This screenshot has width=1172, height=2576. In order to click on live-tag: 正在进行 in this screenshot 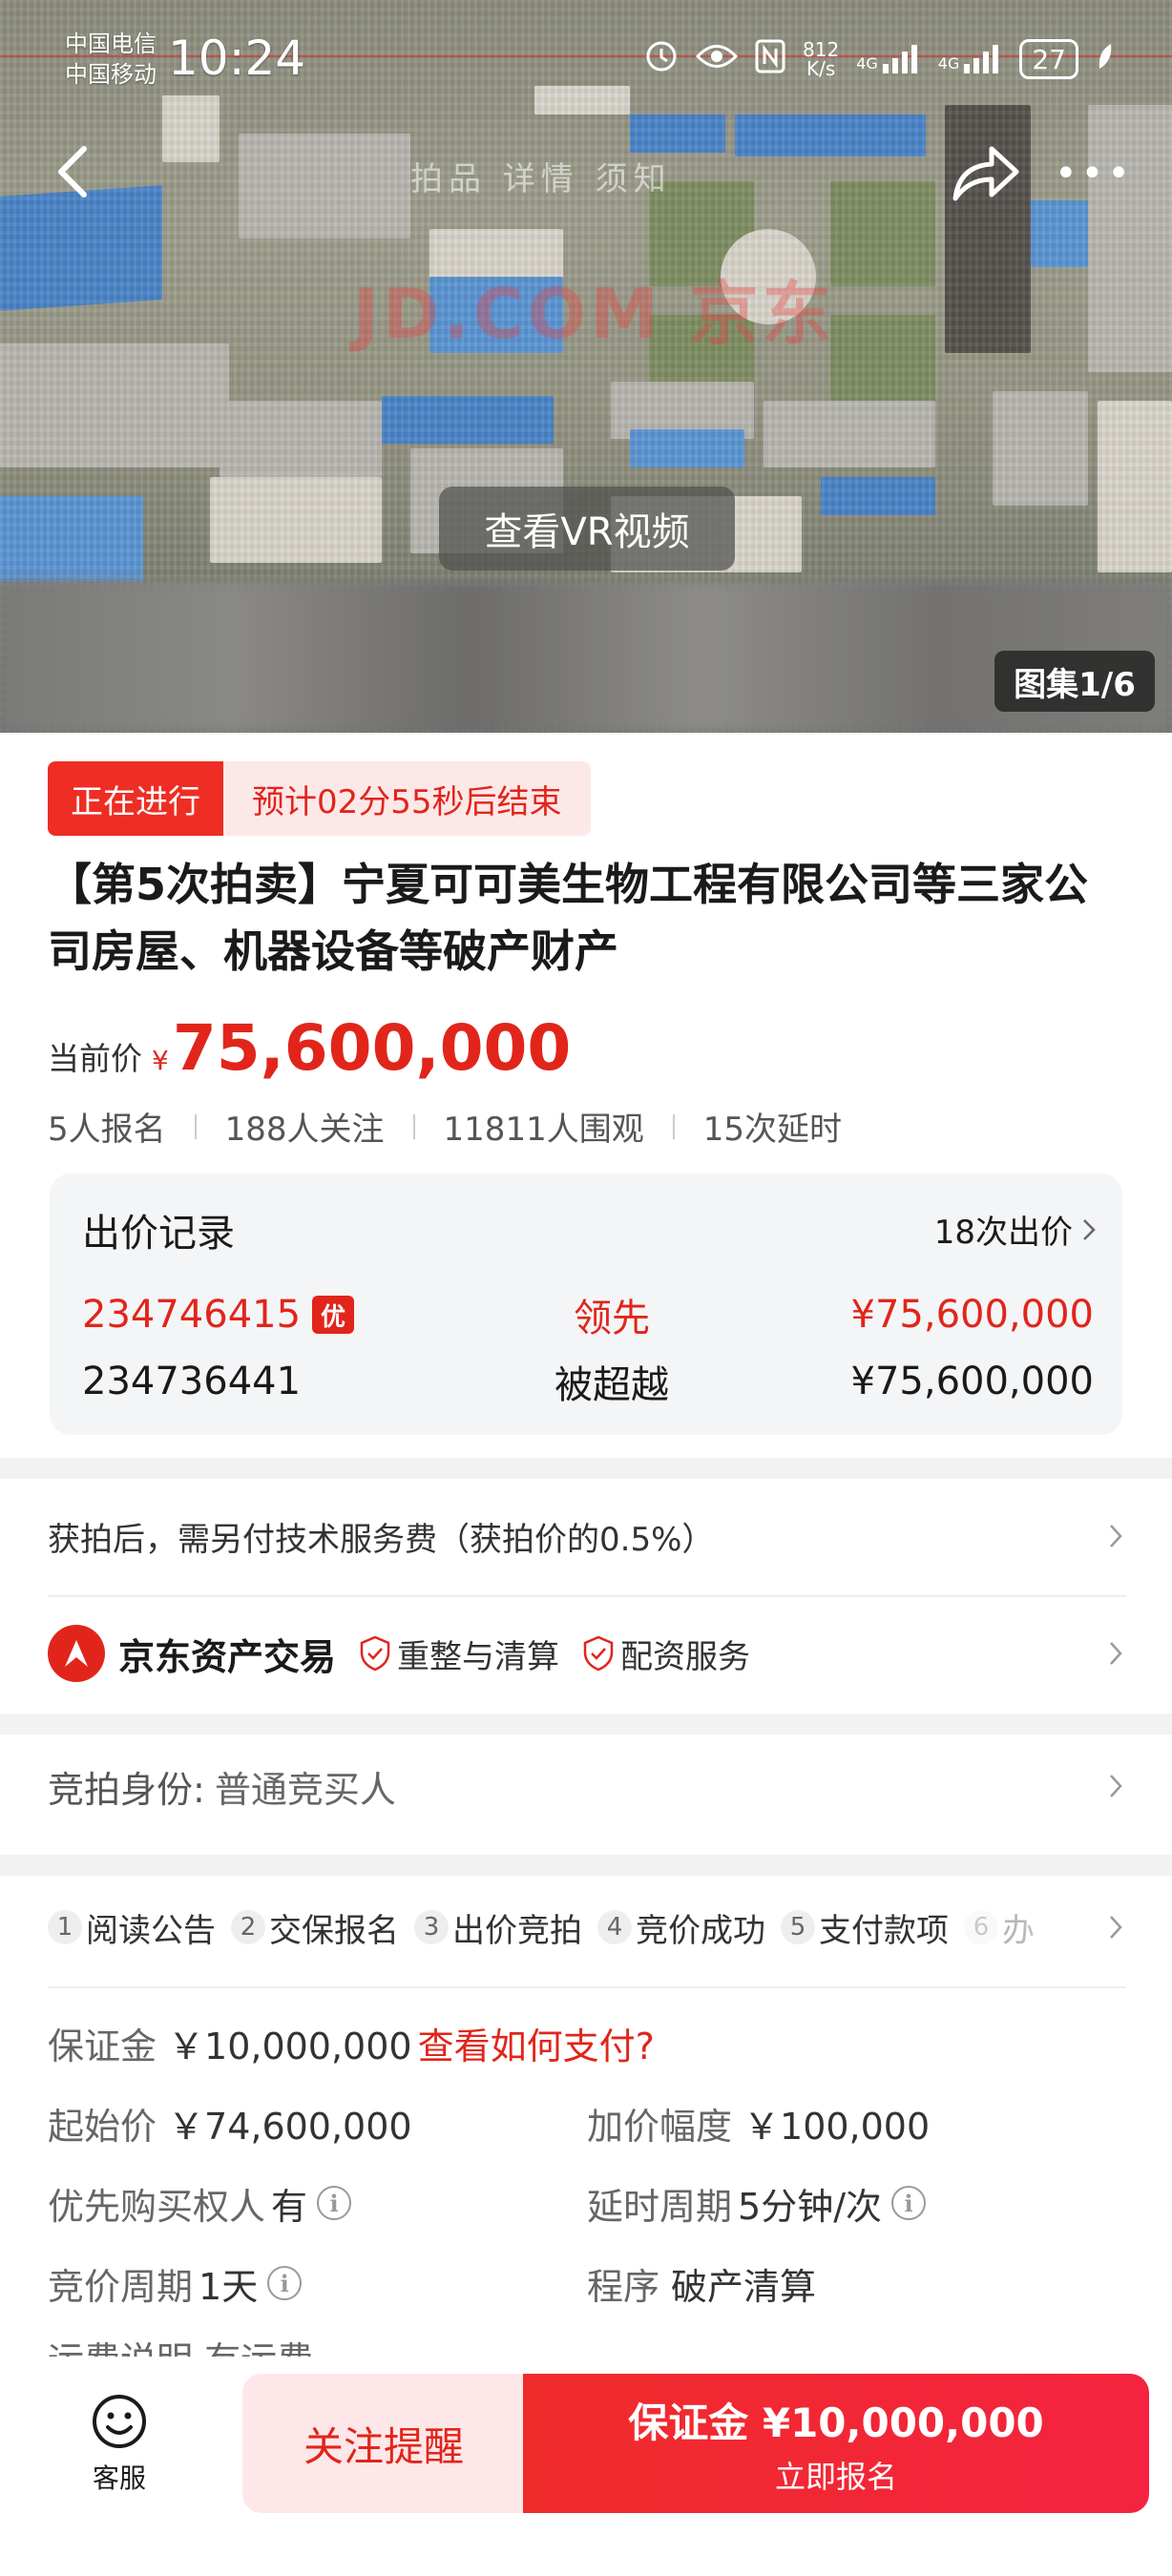, I will do `click(135, 798)`.